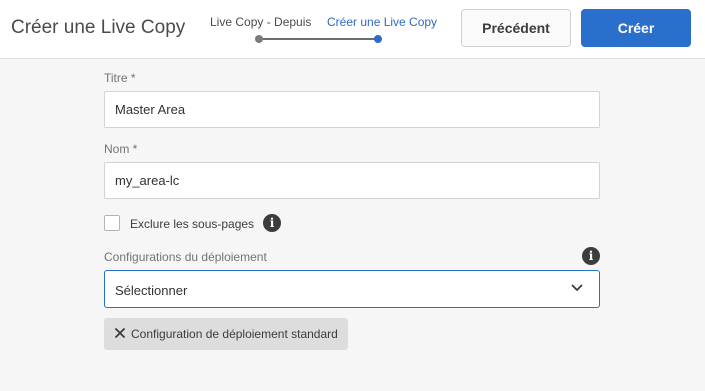 This screenshot has height=391, width=705. What do you see at coordinates (151, 290) in the screenshot?
I see `select-placeholder: Sélectionner` at bounding box center [151, 290].